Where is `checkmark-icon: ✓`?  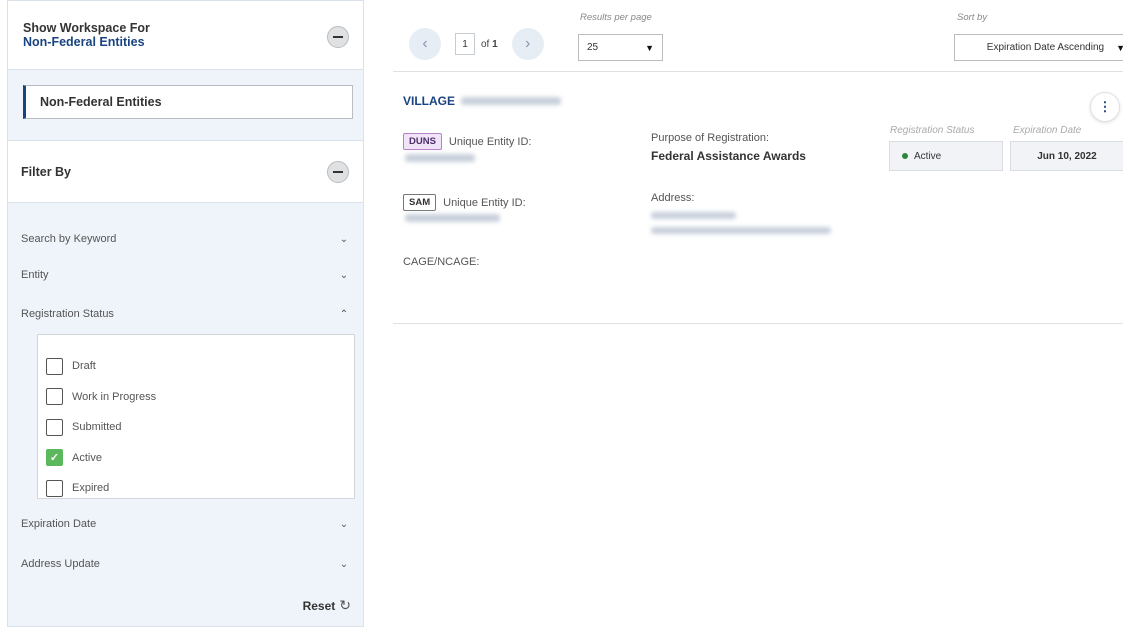
checkmark-icon: ✓ is located at coordinates (54, 458).